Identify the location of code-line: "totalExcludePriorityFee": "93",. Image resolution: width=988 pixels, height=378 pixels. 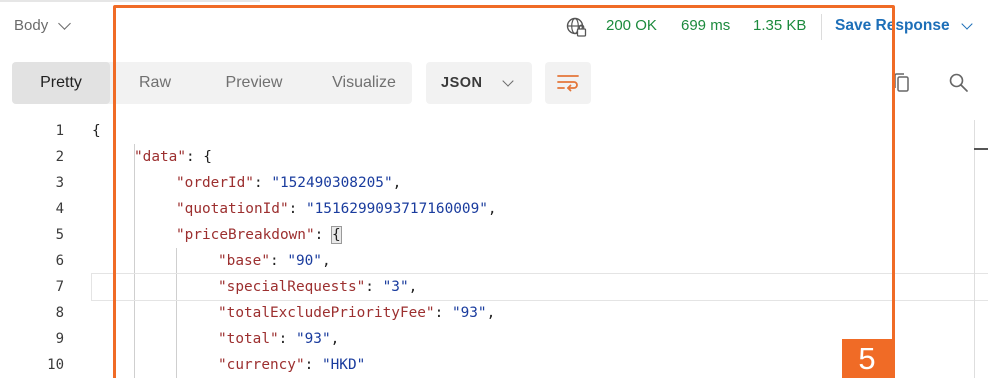
(357, 313).